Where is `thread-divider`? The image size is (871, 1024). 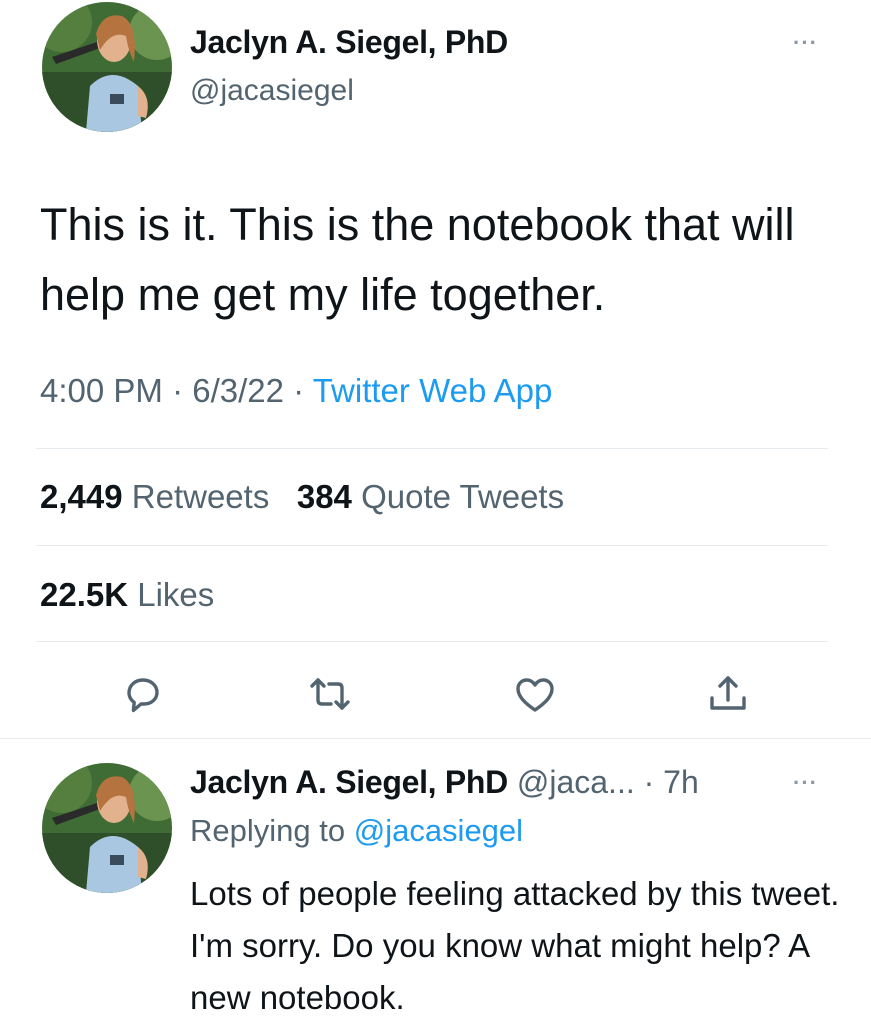 thread-divider is located at coordinates (435, 738).